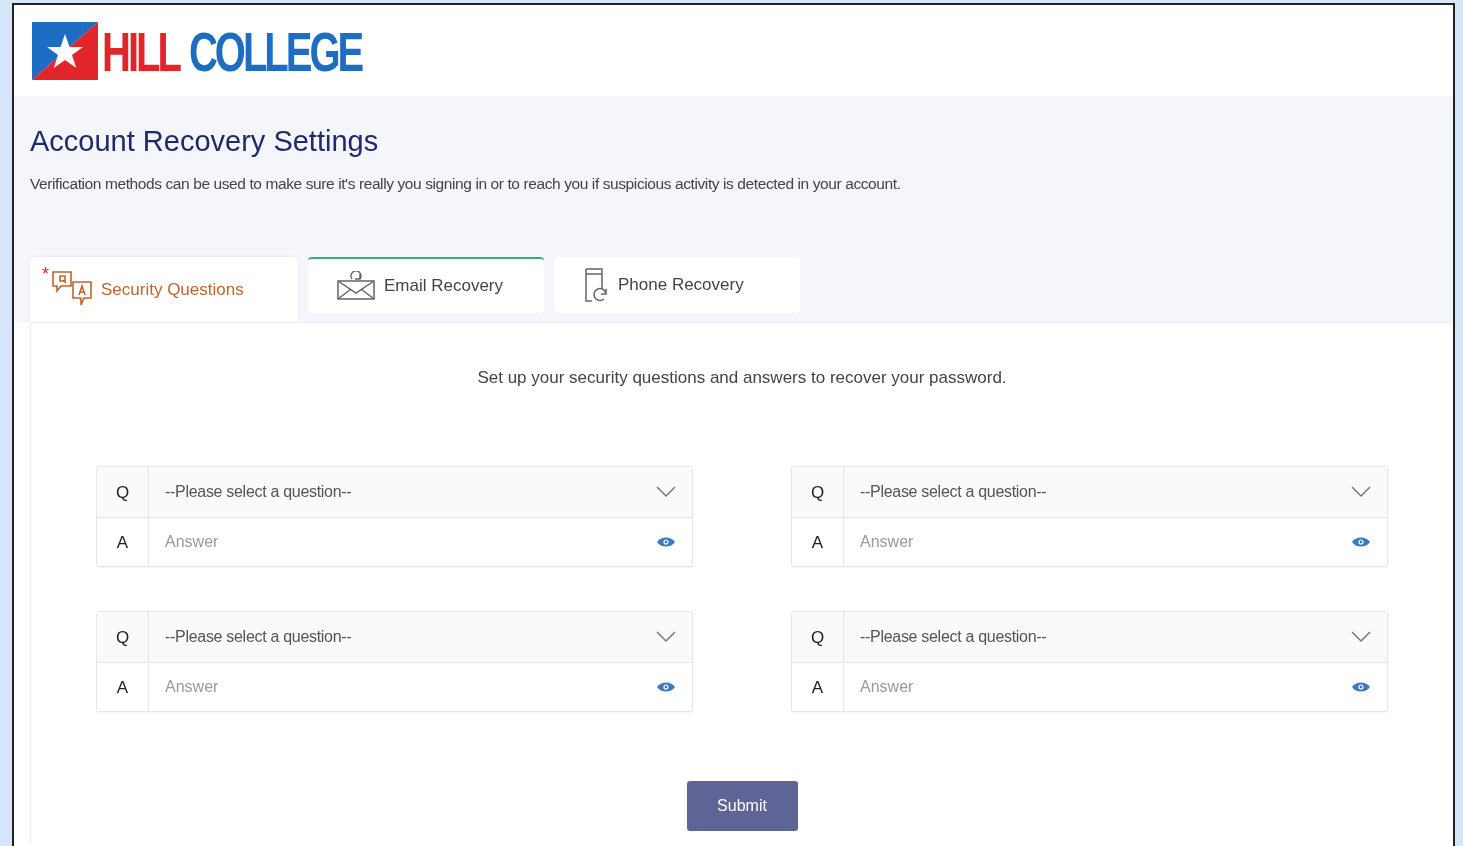 The height and width of the screenshot is (846, 1463). What do you see at coordinates (65, 50) in the screenshot?
I see `logo-icon` at bounding box center [65, 50].